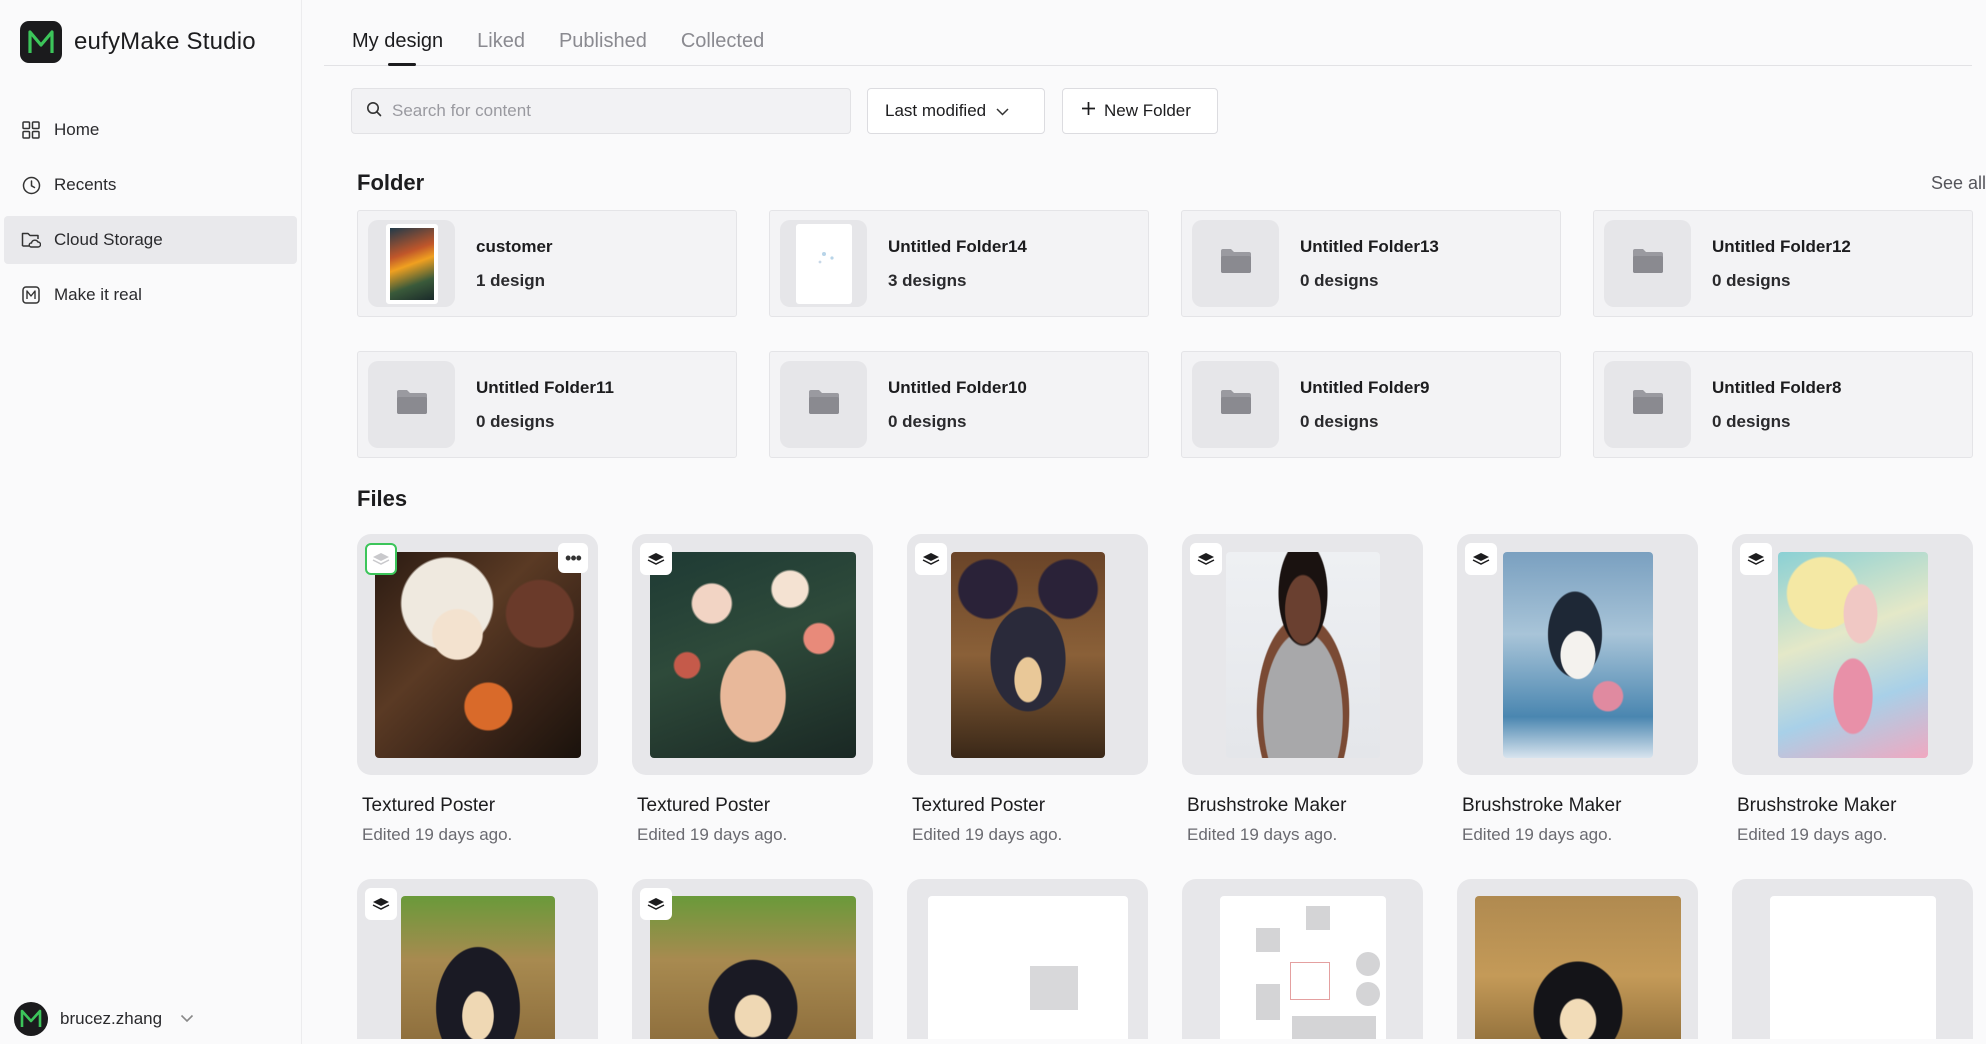  Describe the element at coordinates (547, 263) in the screenshot. I see `folder-card: customer 1 design` at that location.